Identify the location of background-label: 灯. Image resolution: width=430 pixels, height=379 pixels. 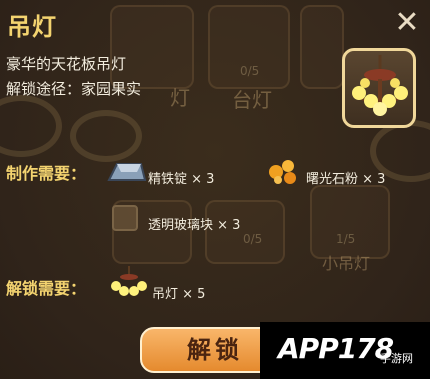
(180, 98).